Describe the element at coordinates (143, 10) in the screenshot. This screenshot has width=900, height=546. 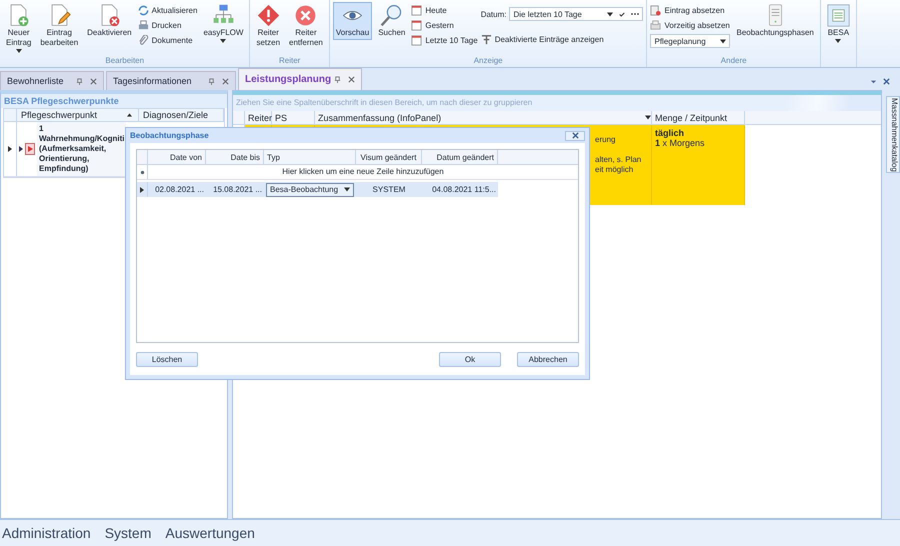
I see `refresh-icon` at that location.